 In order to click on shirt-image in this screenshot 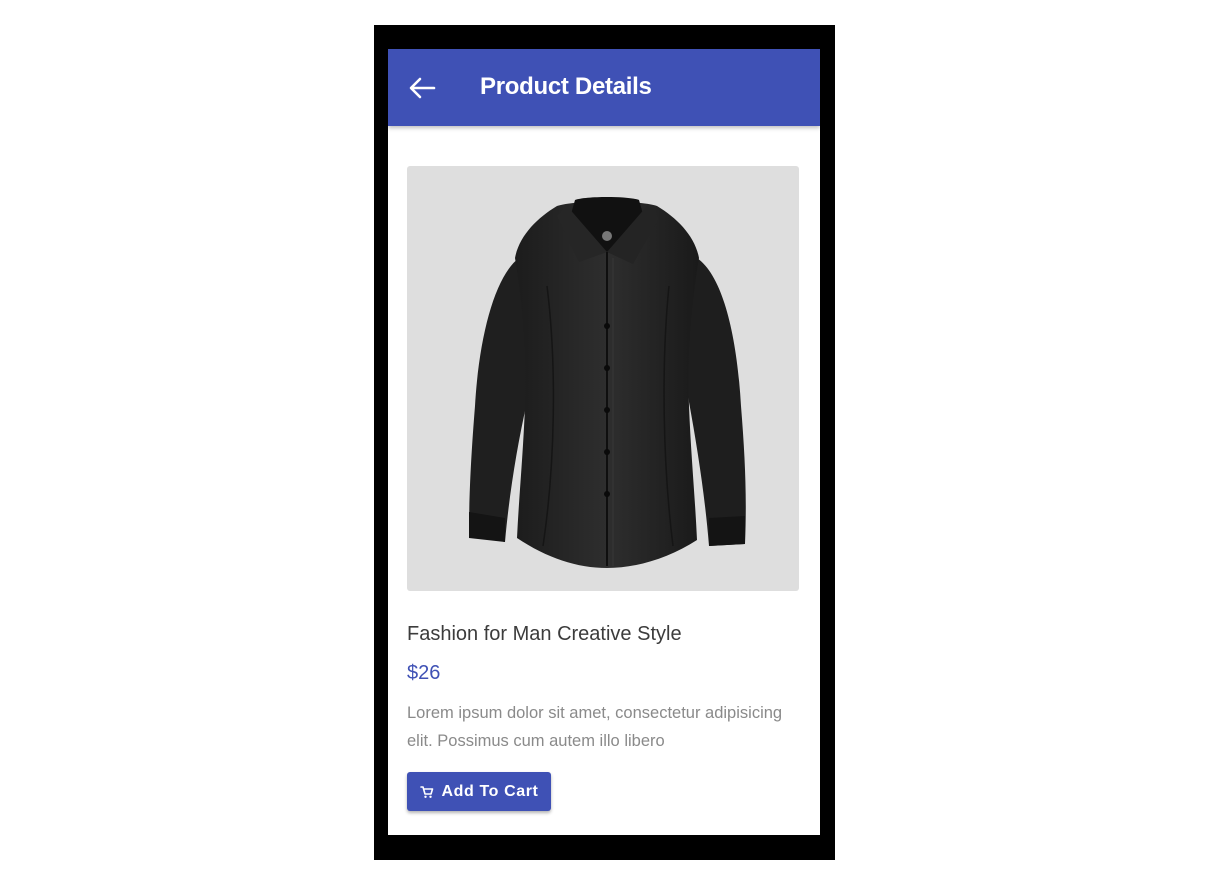, I will do `click(607, 382)`.